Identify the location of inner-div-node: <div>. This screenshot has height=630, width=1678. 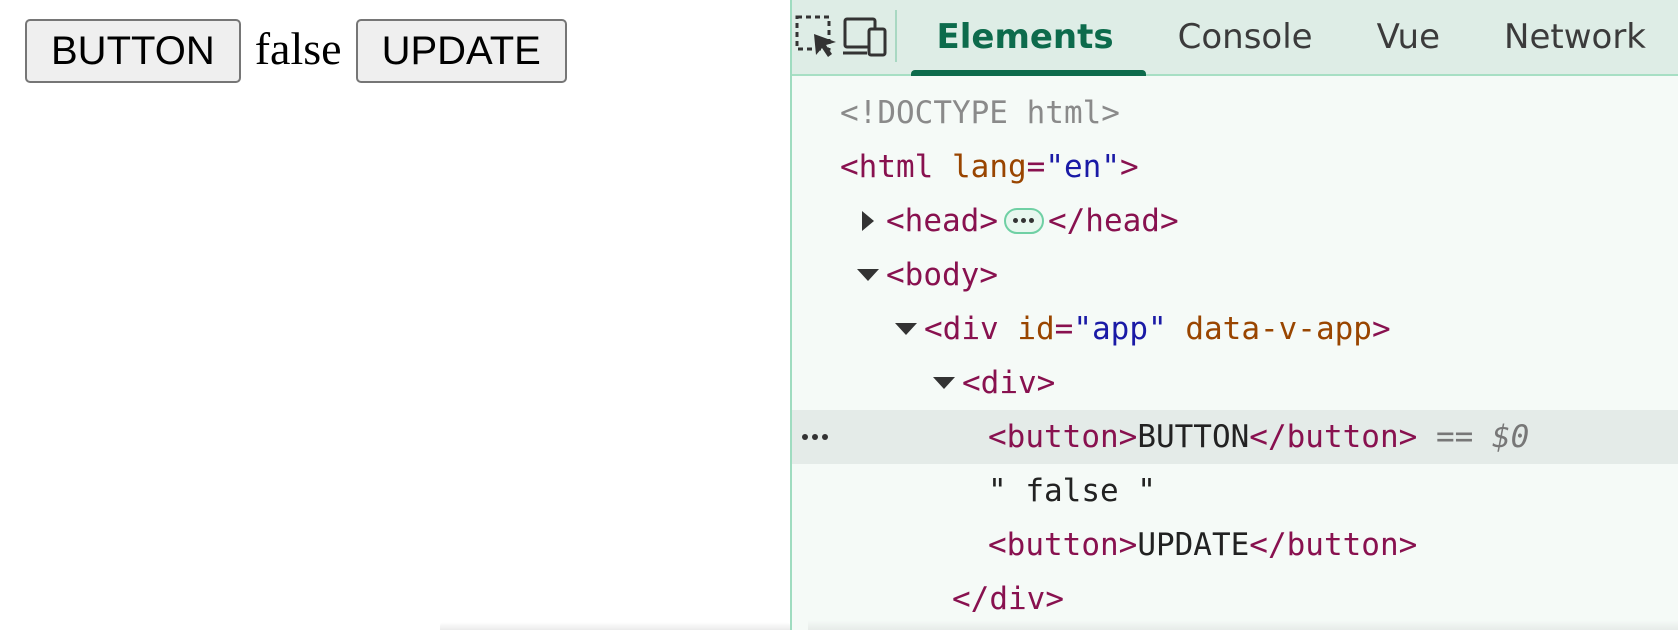
(1235, 383).